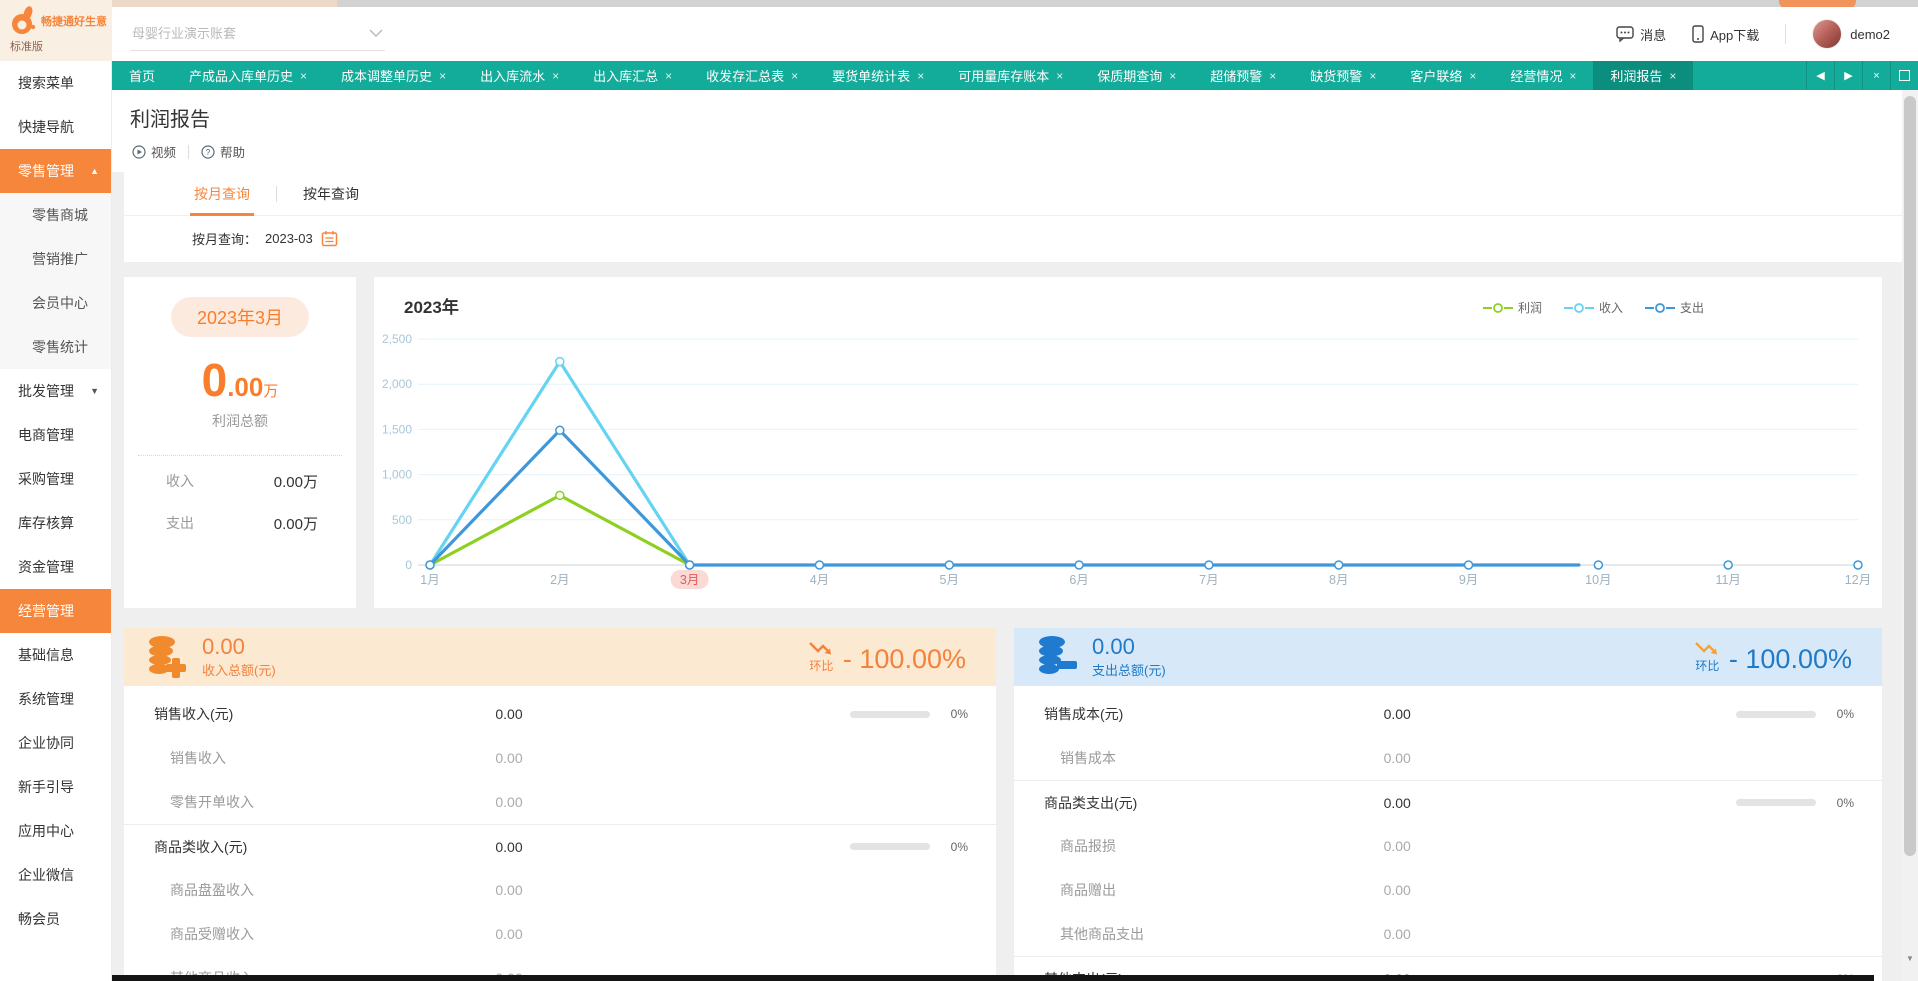  Describe the element at coordinates (1910, 476) in the screenshot. I see `scrollbar-thumb` at that location.